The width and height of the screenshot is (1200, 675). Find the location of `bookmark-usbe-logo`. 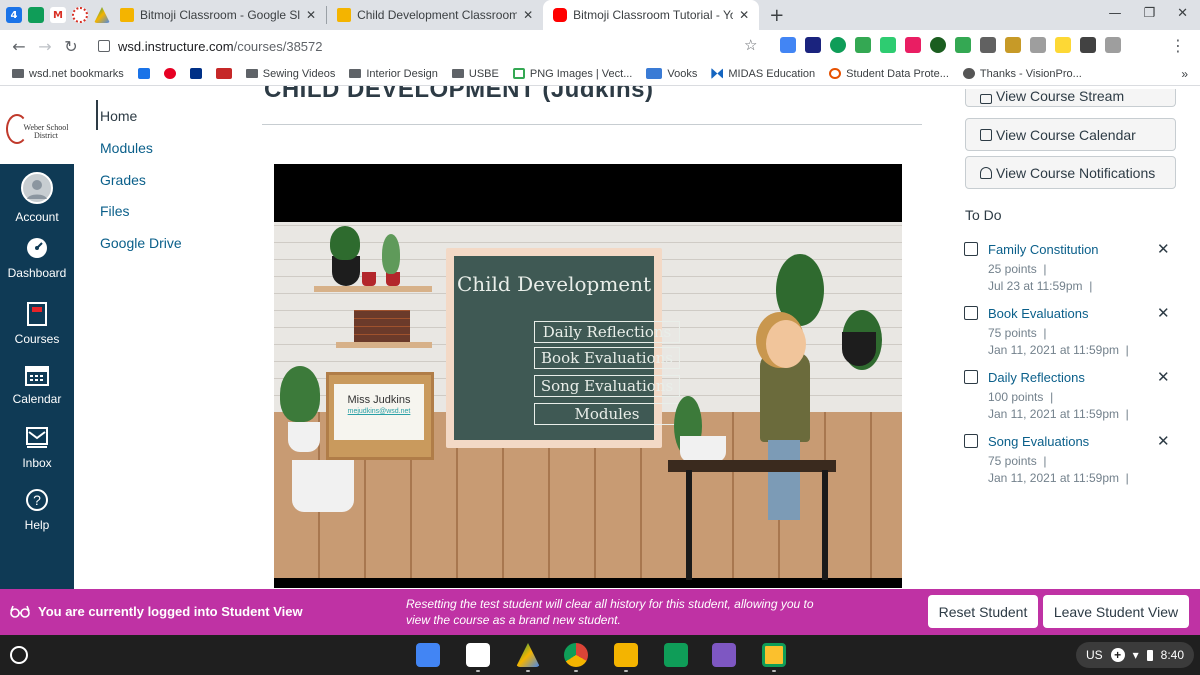

bookmark-usbe-logo is located at coordinates (223, 73).